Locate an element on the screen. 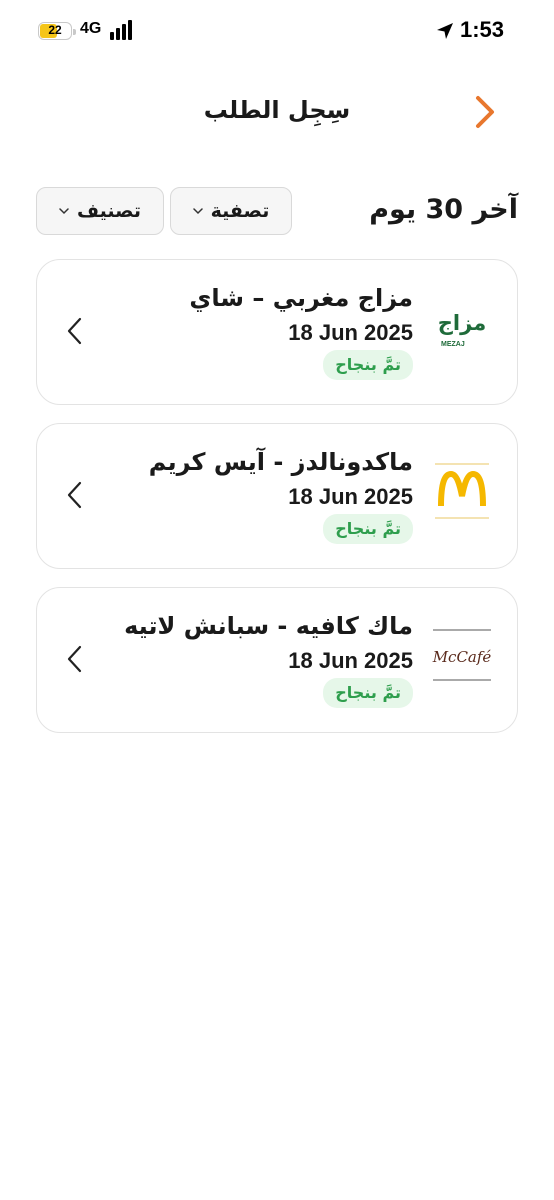 This screenshot has width=554, height=1200. mezaj-logo-subtext: MEZAJ is located at coordinates (453, 344).